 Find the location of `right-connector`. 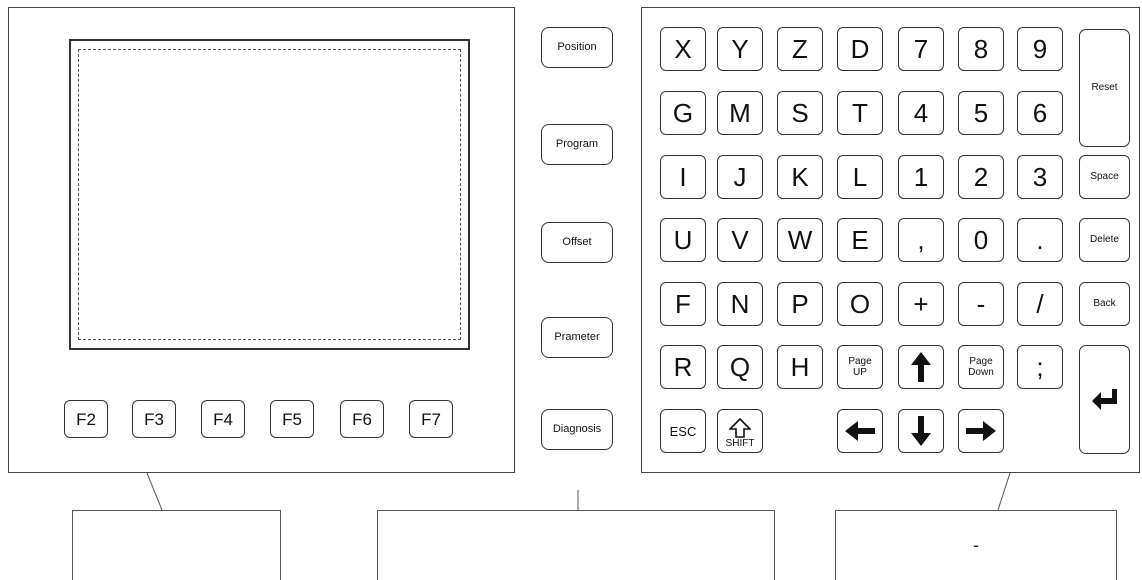

right-connector is located at coordinates (1004, 491).